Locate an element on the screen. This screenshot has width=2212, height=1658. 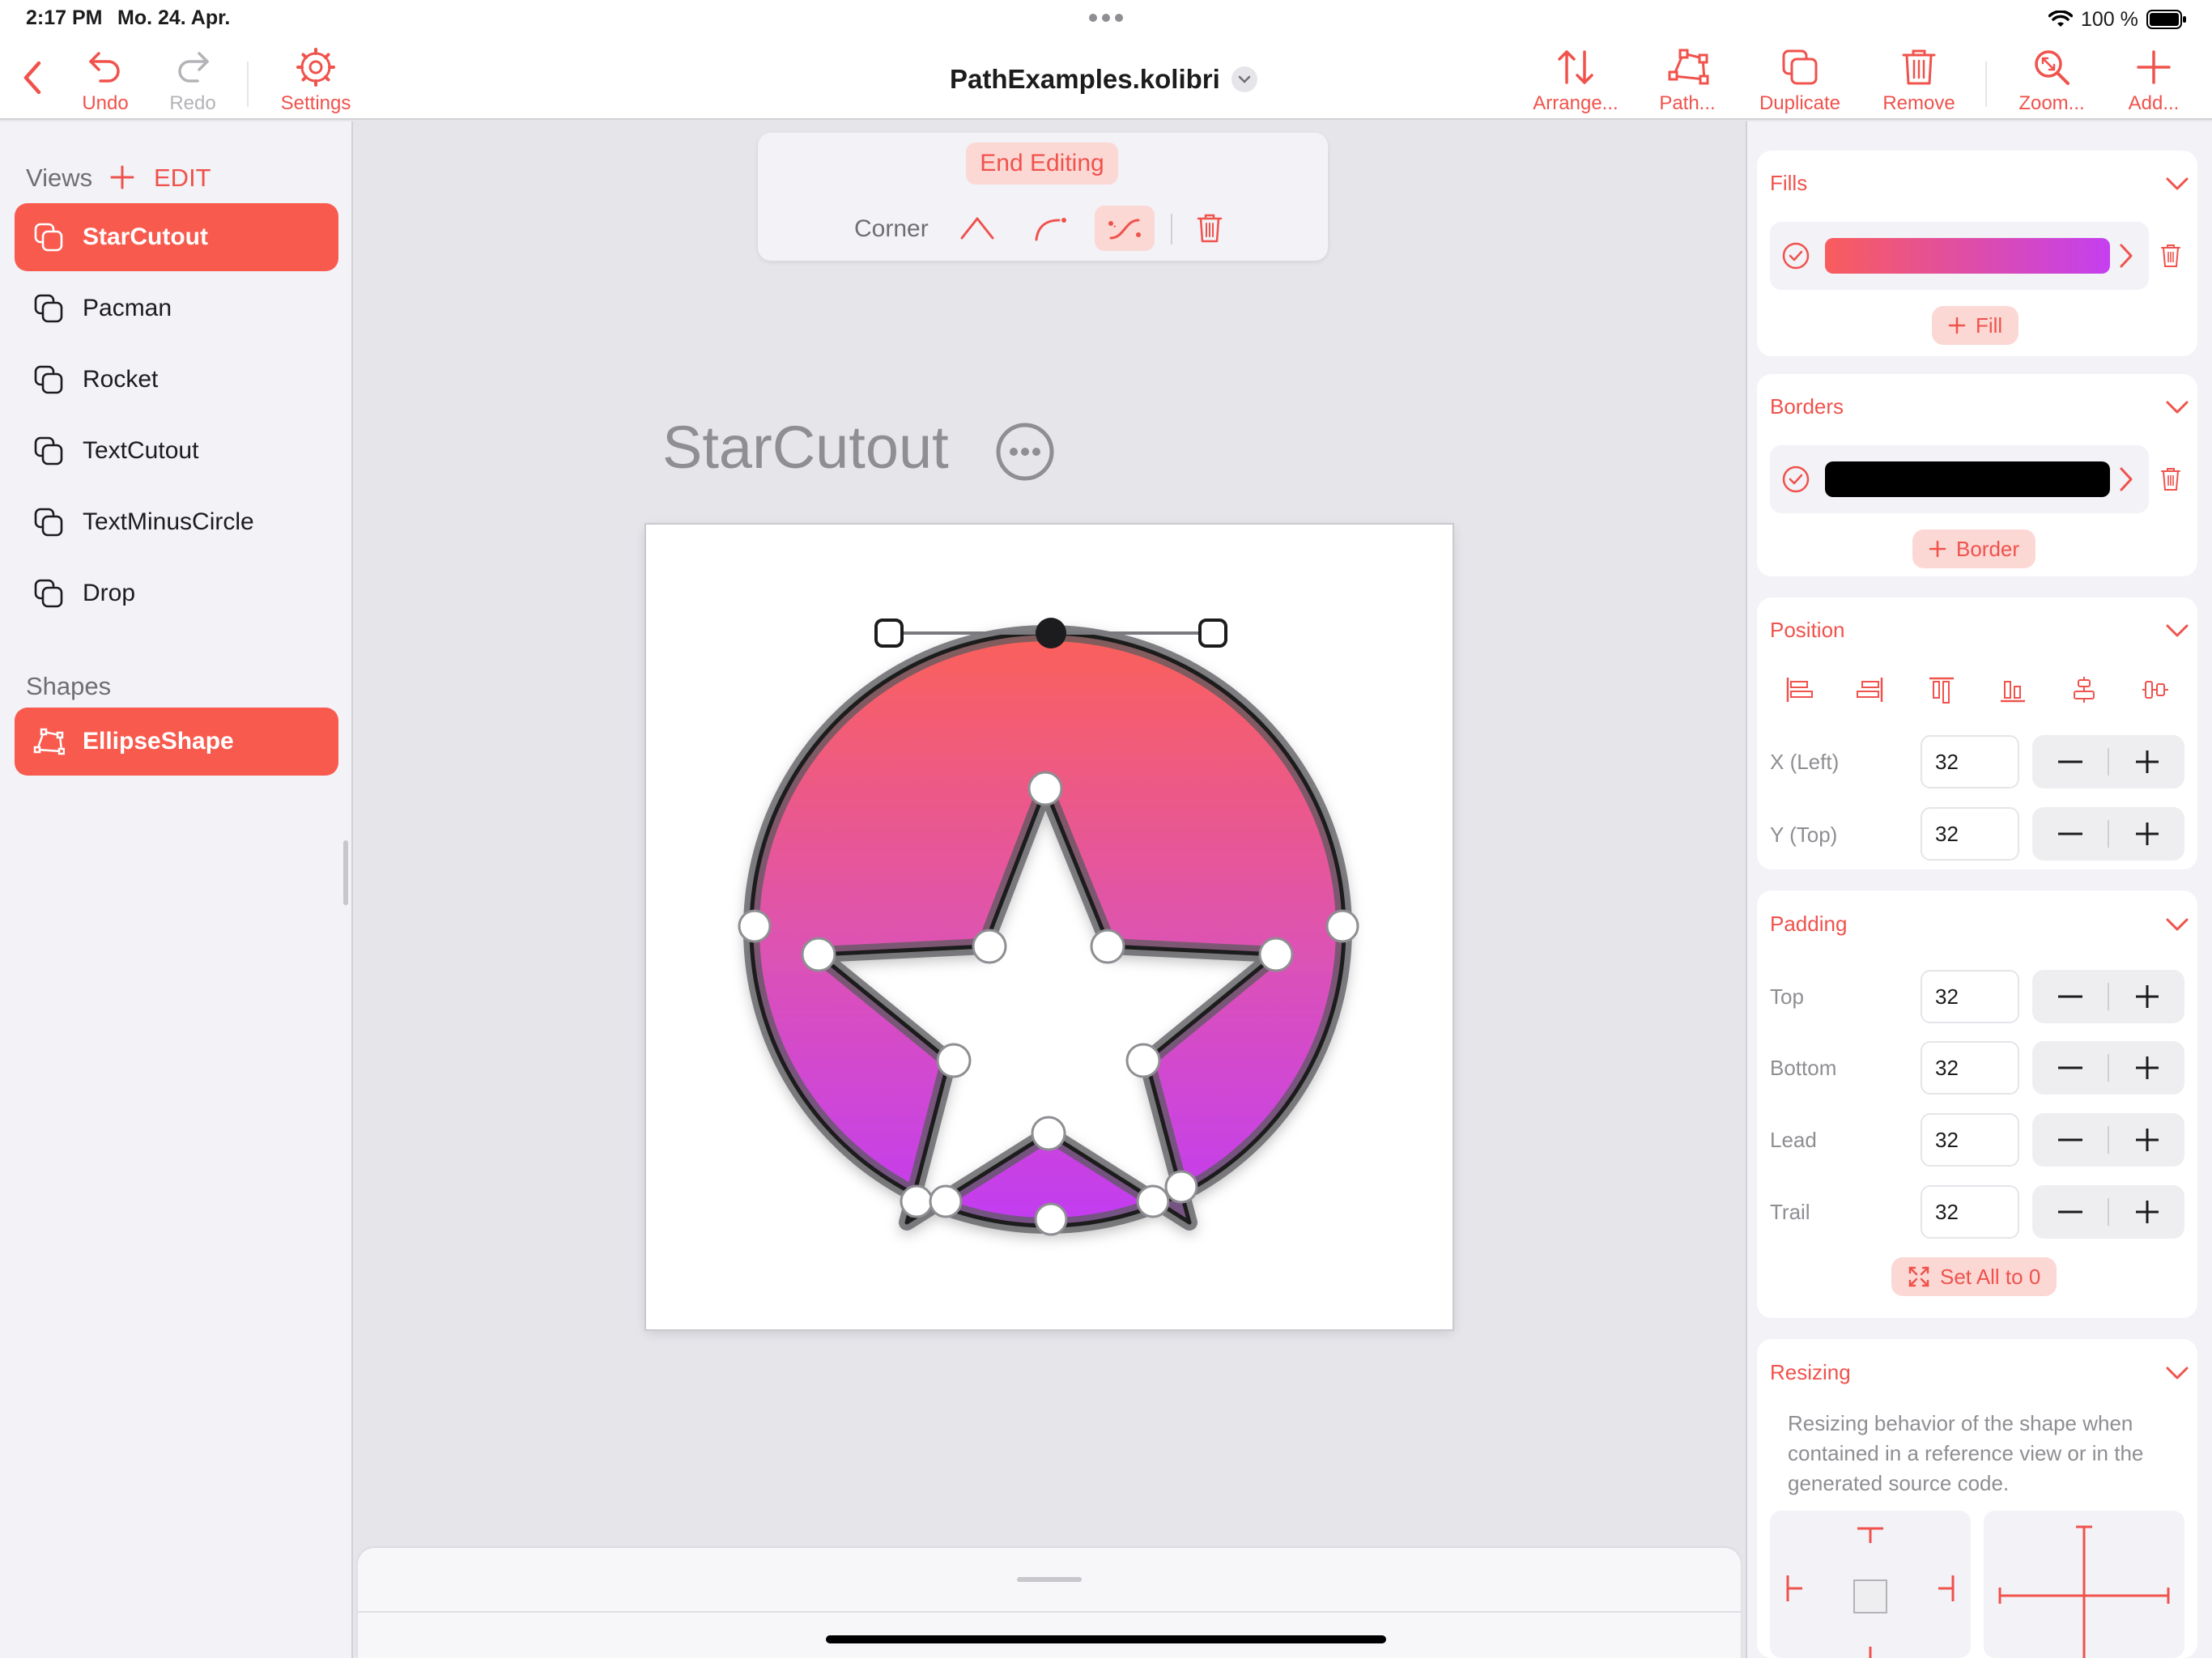
panel-separator is located at coordinates (1171, 229).